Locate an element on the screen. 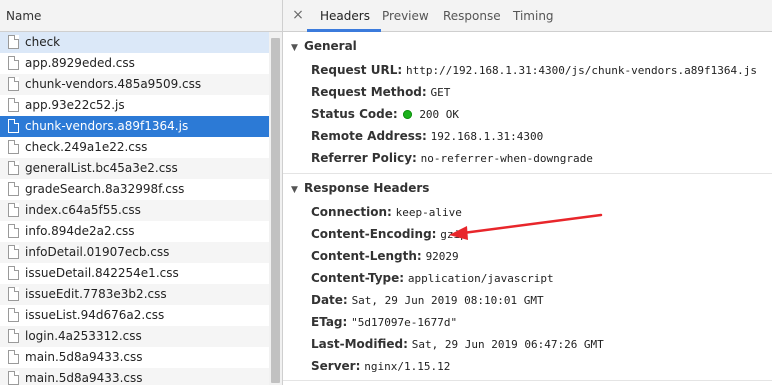 Image resolution: width=772 pixels, height=385 pixels. request-row: index.c64a5f55.css is located at coordinates (134, 210).